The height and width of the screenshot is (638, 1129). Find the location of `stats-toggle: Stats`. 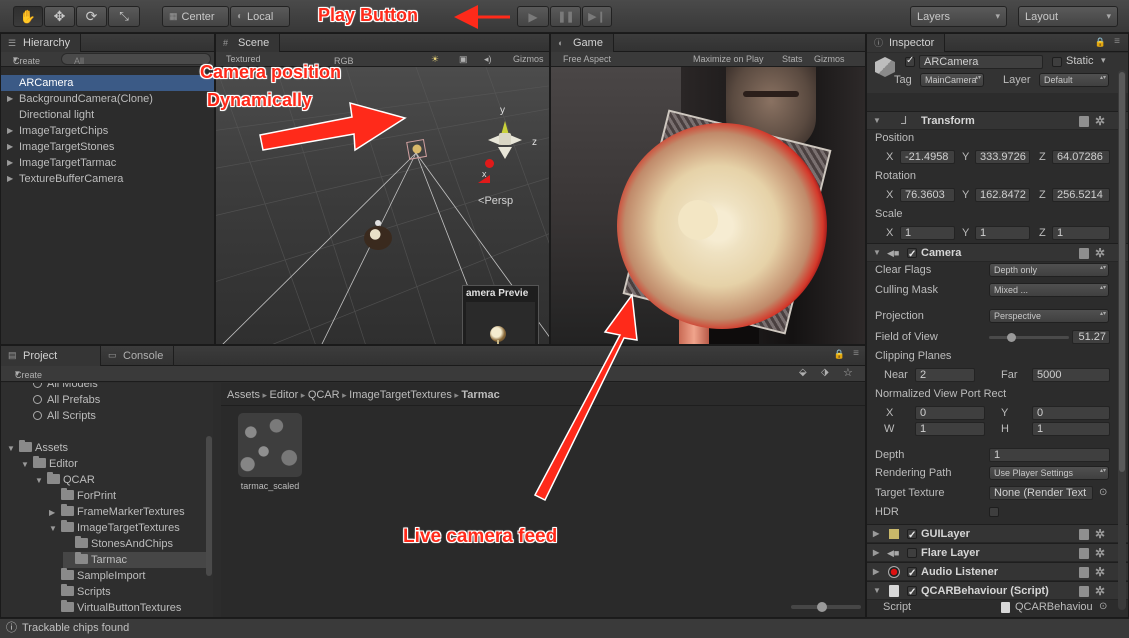

stats-toggle: Stats is located at coordinates (792, 59).